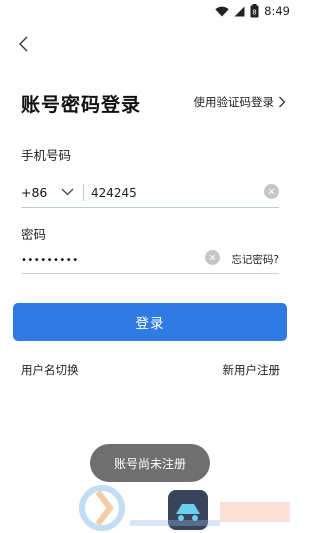 This screenshot has height=533, width=320. What do you see at coordinates (83, 192) in the screenshot?
I see `field-divider` at bounding box center [83, 192].